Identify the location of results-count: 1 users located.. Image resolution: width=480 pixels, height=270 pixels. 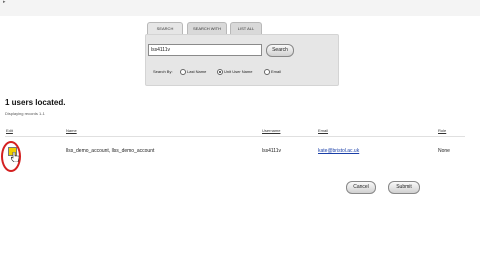
(35, 102).